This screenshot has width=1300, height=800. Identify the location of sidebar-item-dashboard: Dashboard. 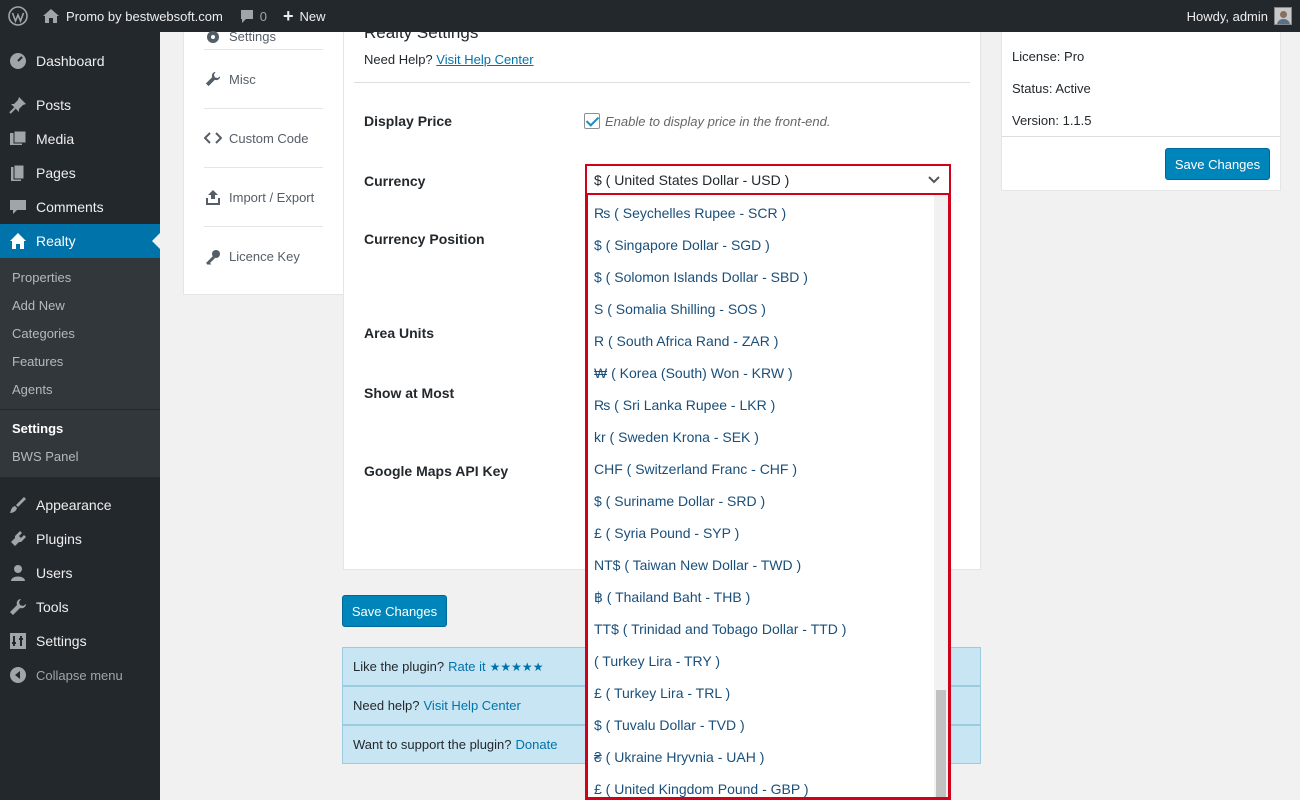
(80, 61).